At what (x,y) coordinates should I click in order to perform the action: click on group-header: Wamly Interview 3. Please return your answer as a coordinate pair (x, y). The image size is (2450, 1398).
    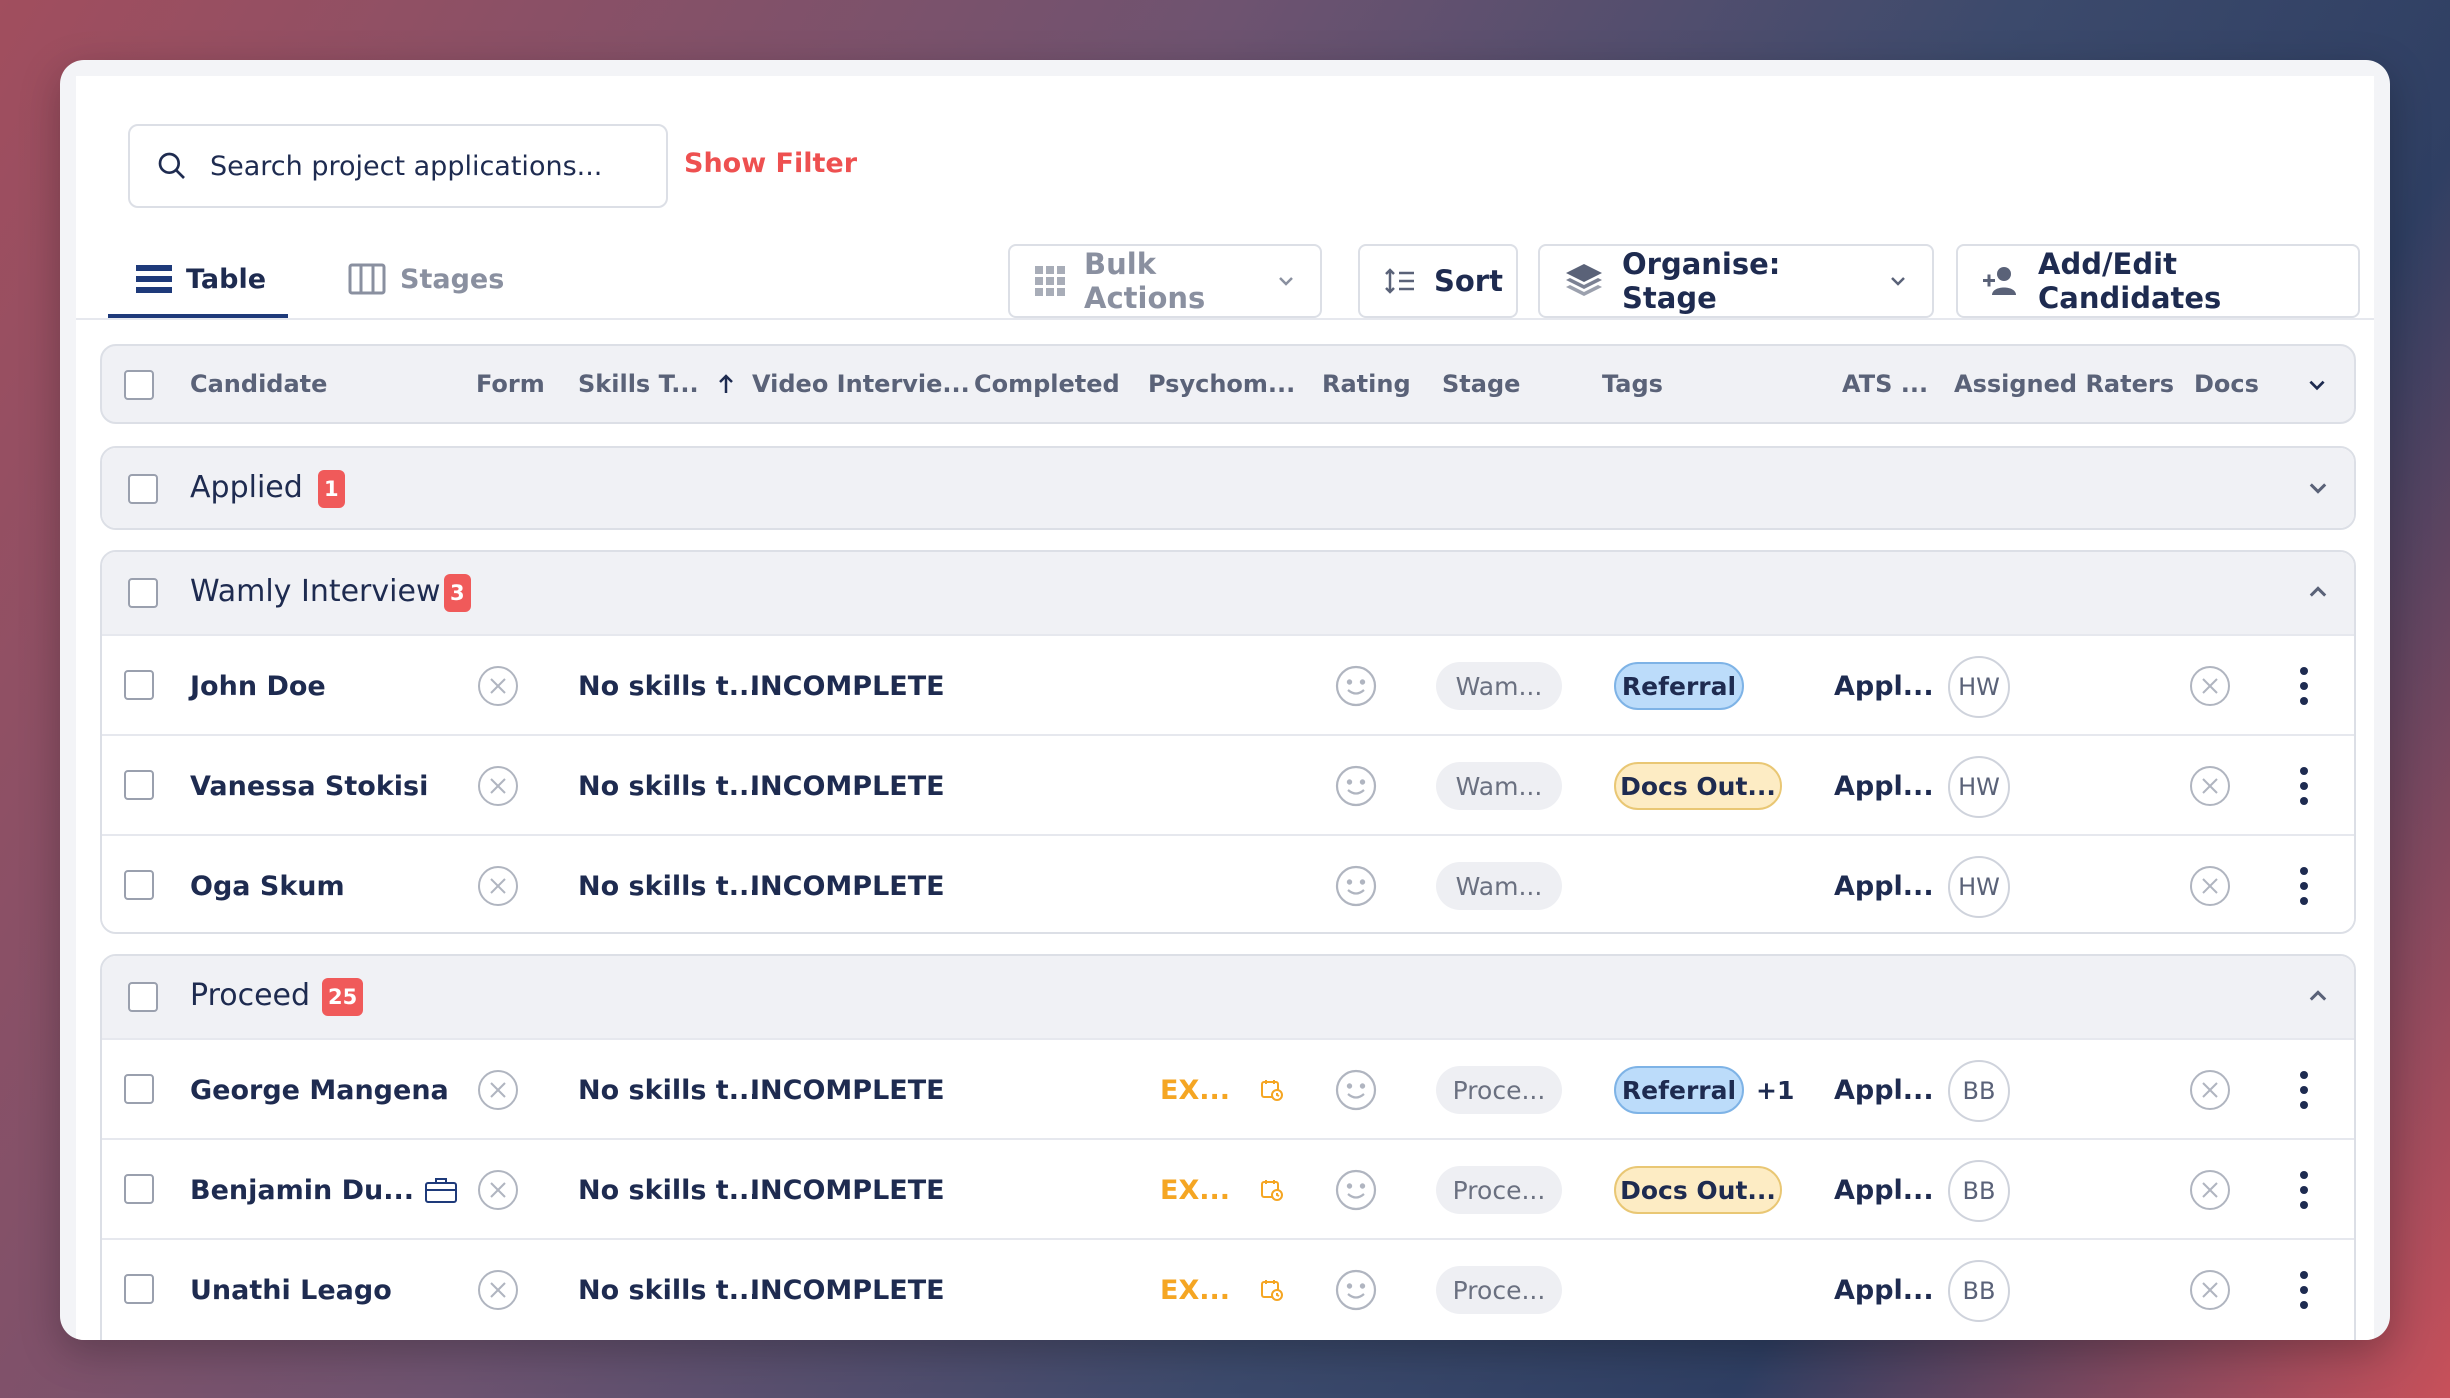
    Looking at the image, I should click on (1228, 593).